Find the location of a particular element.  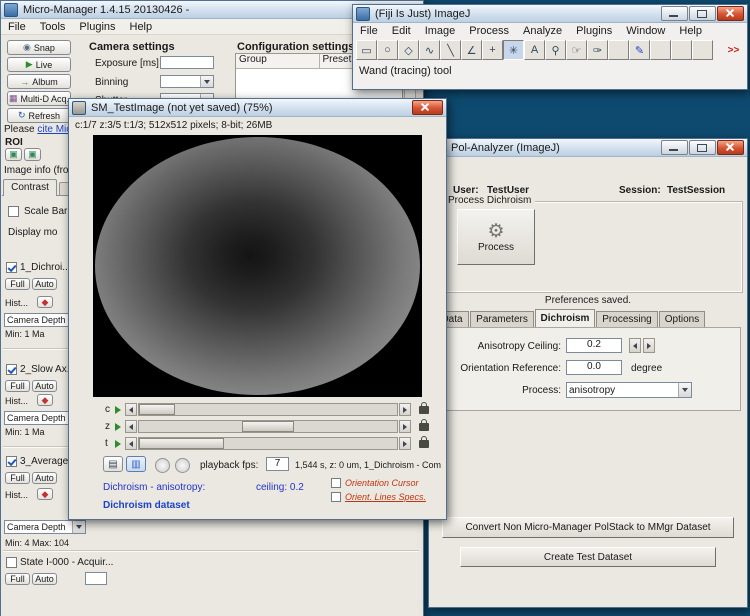

t-slider-right-button is located at coordinates (405, 443).